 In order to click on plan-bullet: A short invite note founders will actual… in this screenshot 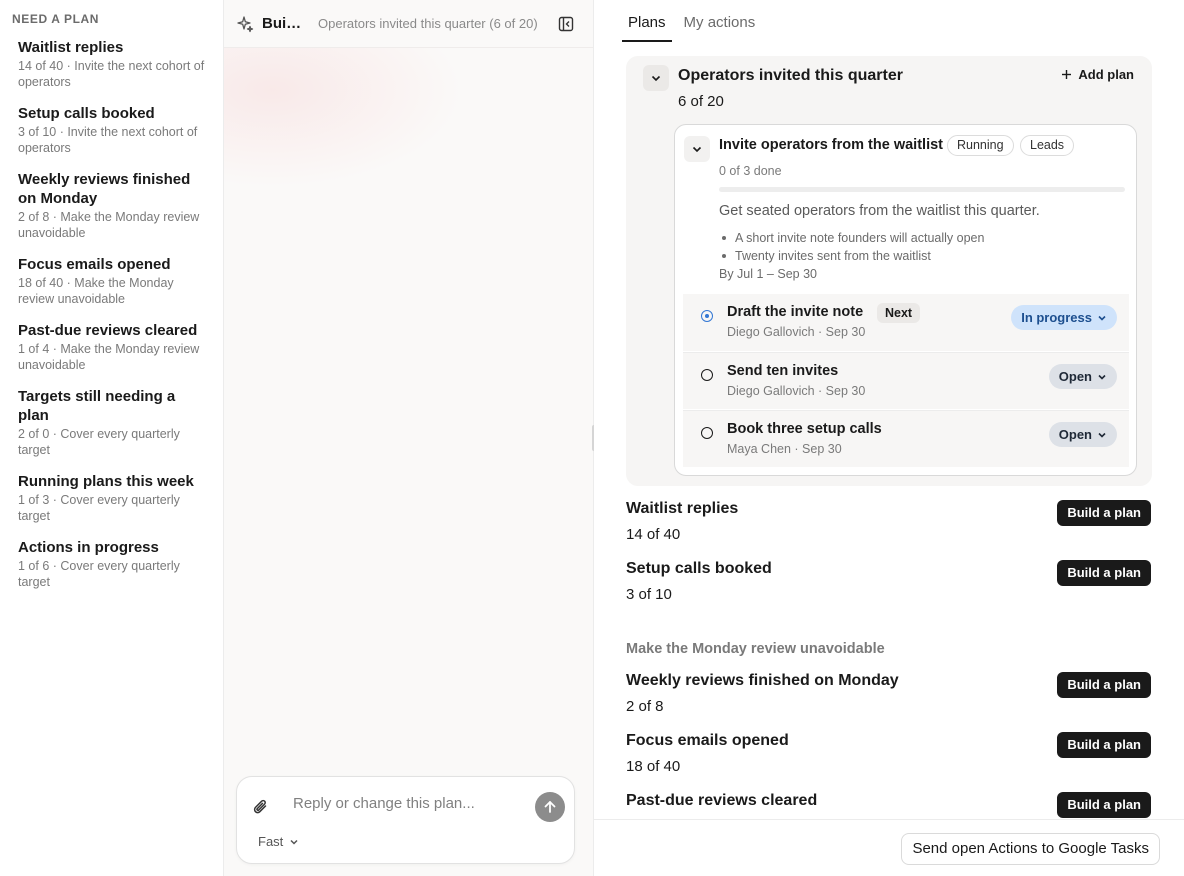, I will do `click(851, 238)`.